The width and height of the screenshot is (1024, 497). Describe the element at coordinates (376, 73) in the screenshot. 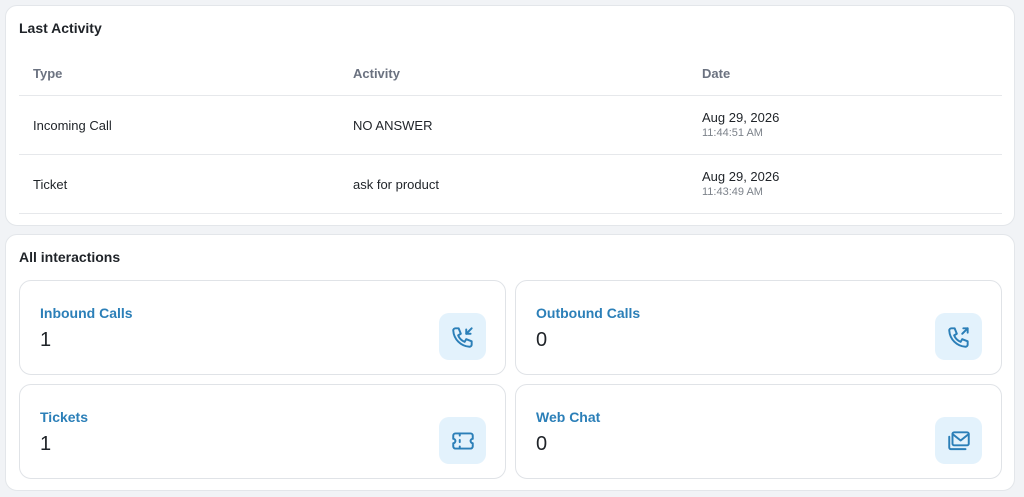

I see `column-header-activity: Activity` at that location.